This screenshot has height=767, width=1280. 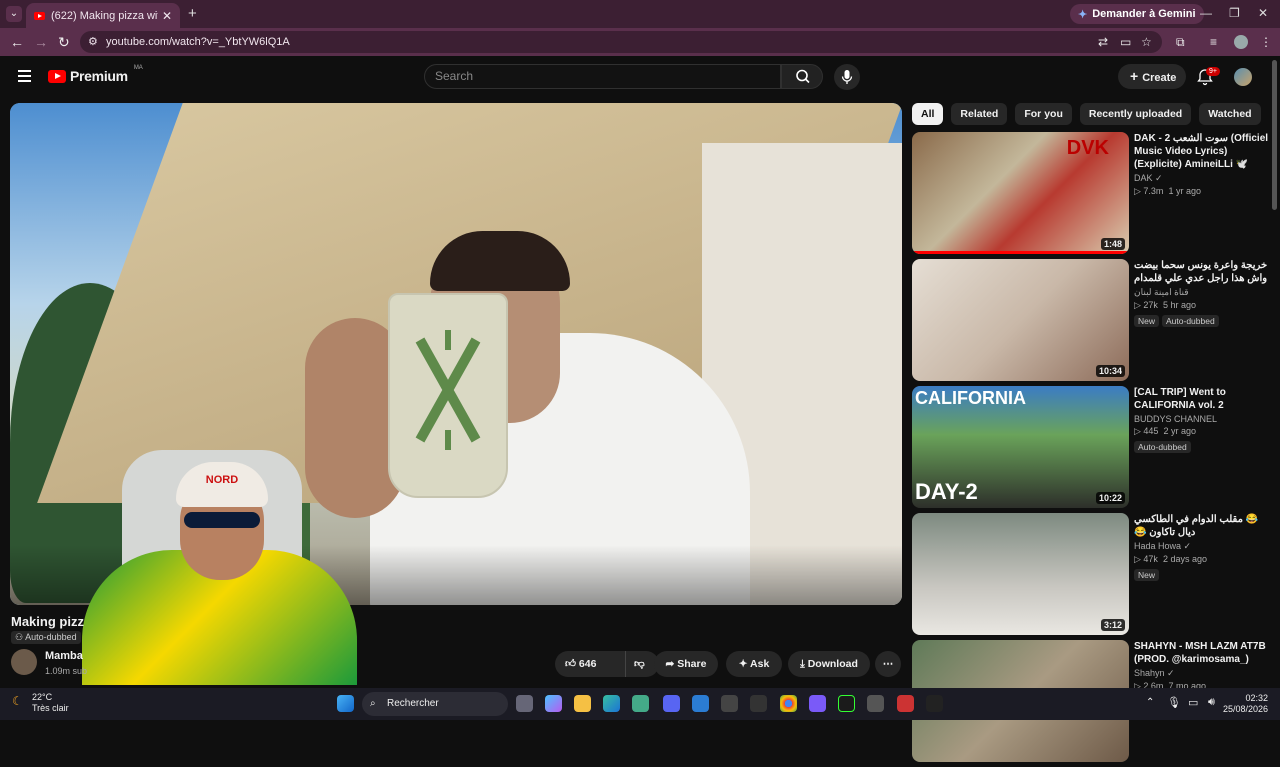 What do you see at coordinates (979, 114) in the screenshot?
I see `chip-related: Related` at bounding box center [979, 114].